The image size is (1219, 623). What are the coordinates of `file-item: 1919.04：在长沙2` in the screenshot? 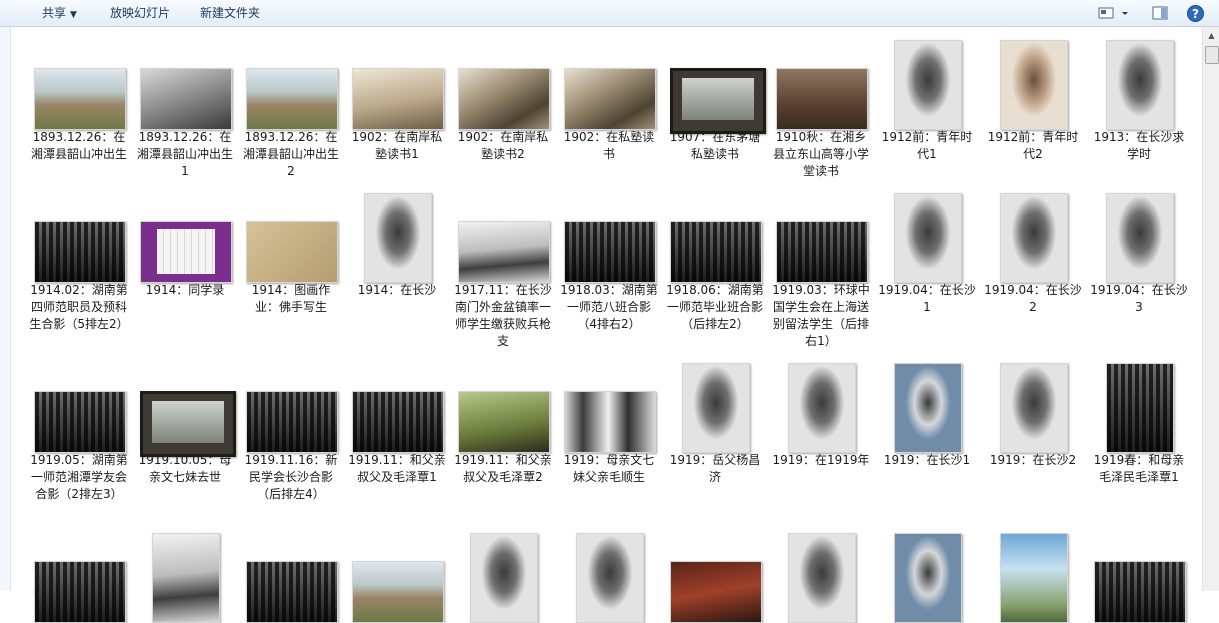 It's located at (1033, 252).